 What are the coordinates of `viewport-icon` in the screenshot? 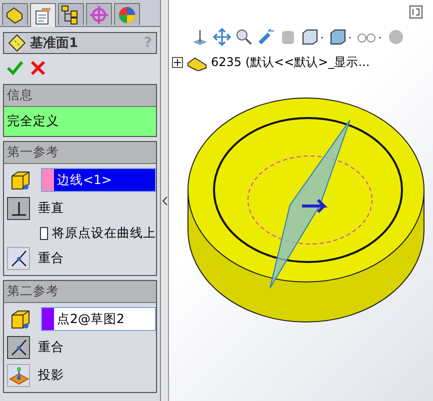 It's located at (416, 12).